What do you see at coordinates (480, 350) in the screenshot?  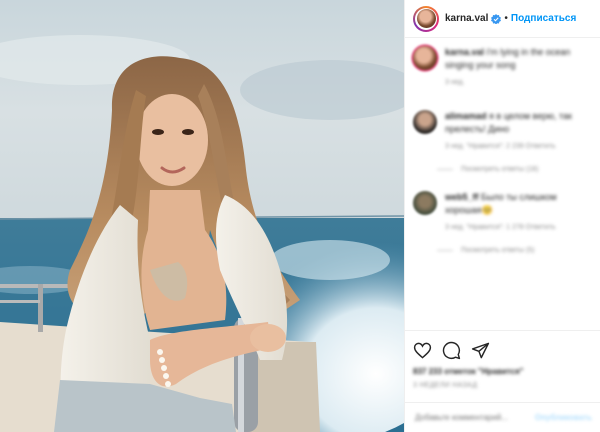 I see `share-icon` at bounding box center [480, 350].